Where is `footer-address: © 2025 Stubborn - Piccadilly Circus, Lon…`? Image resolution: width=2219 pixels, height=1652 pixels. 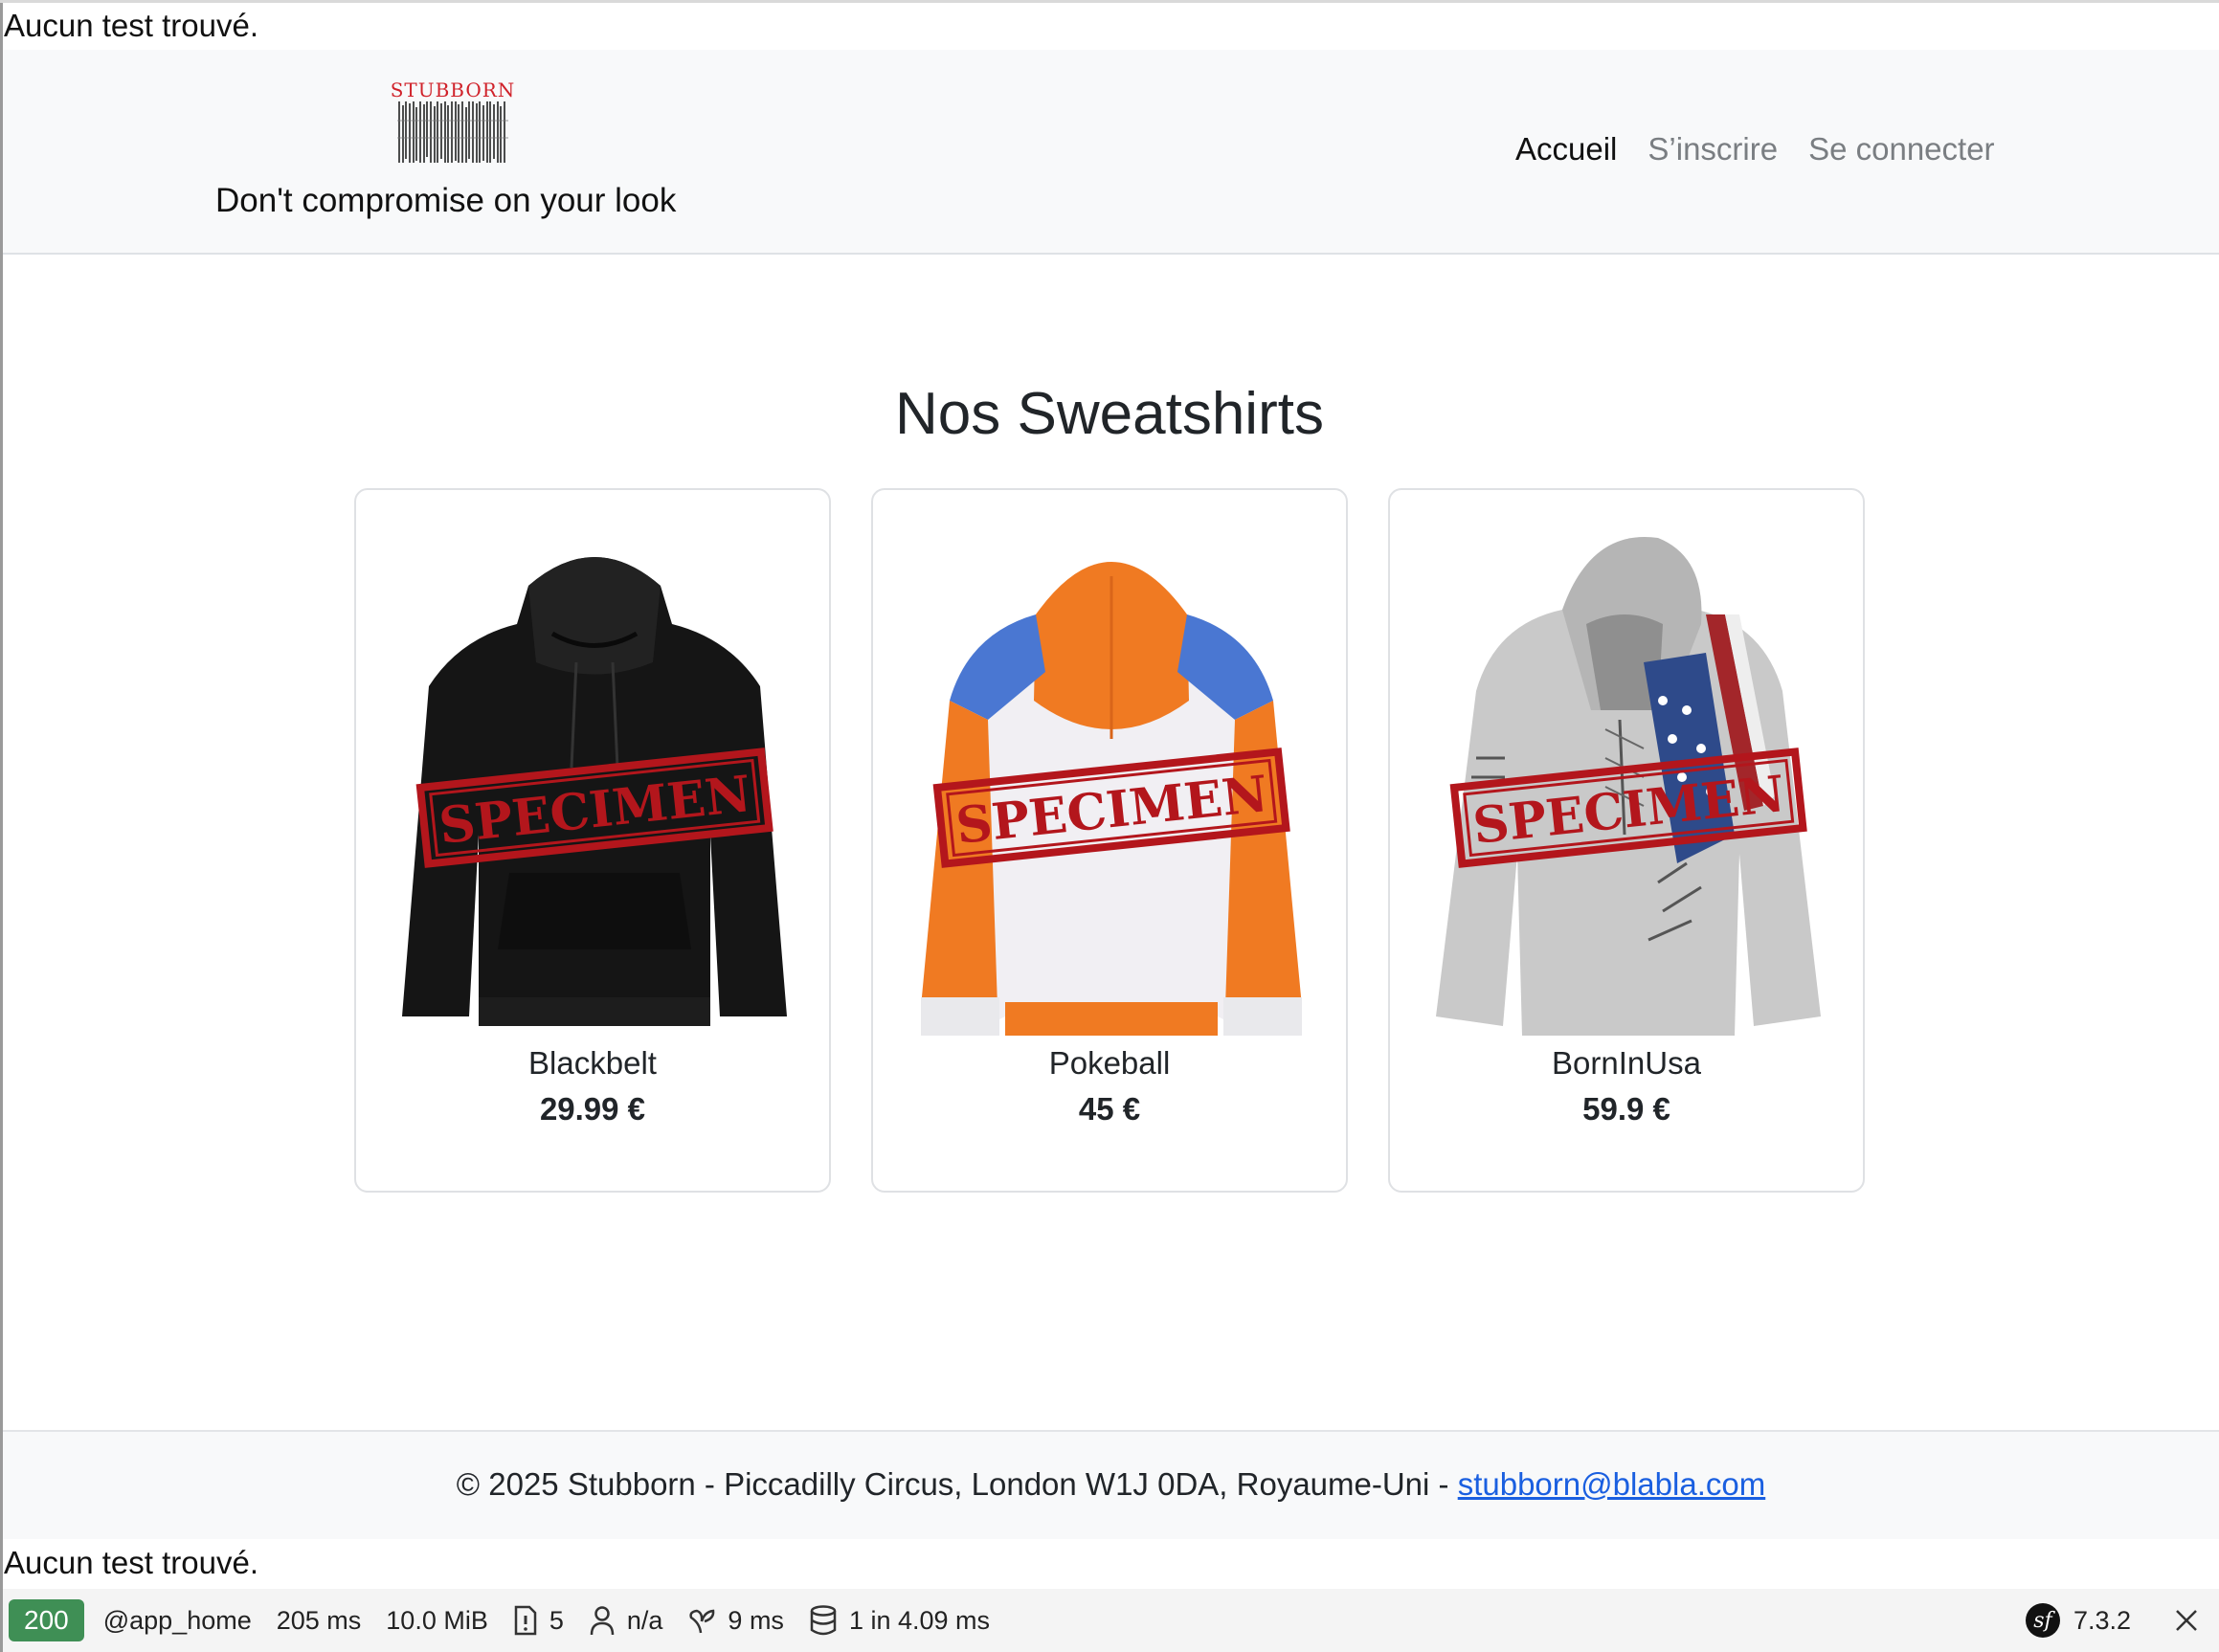
footer-address: © 2025 Stubborn - Piccadilly Circus, Lon… is located at coordinates (957, 1484).